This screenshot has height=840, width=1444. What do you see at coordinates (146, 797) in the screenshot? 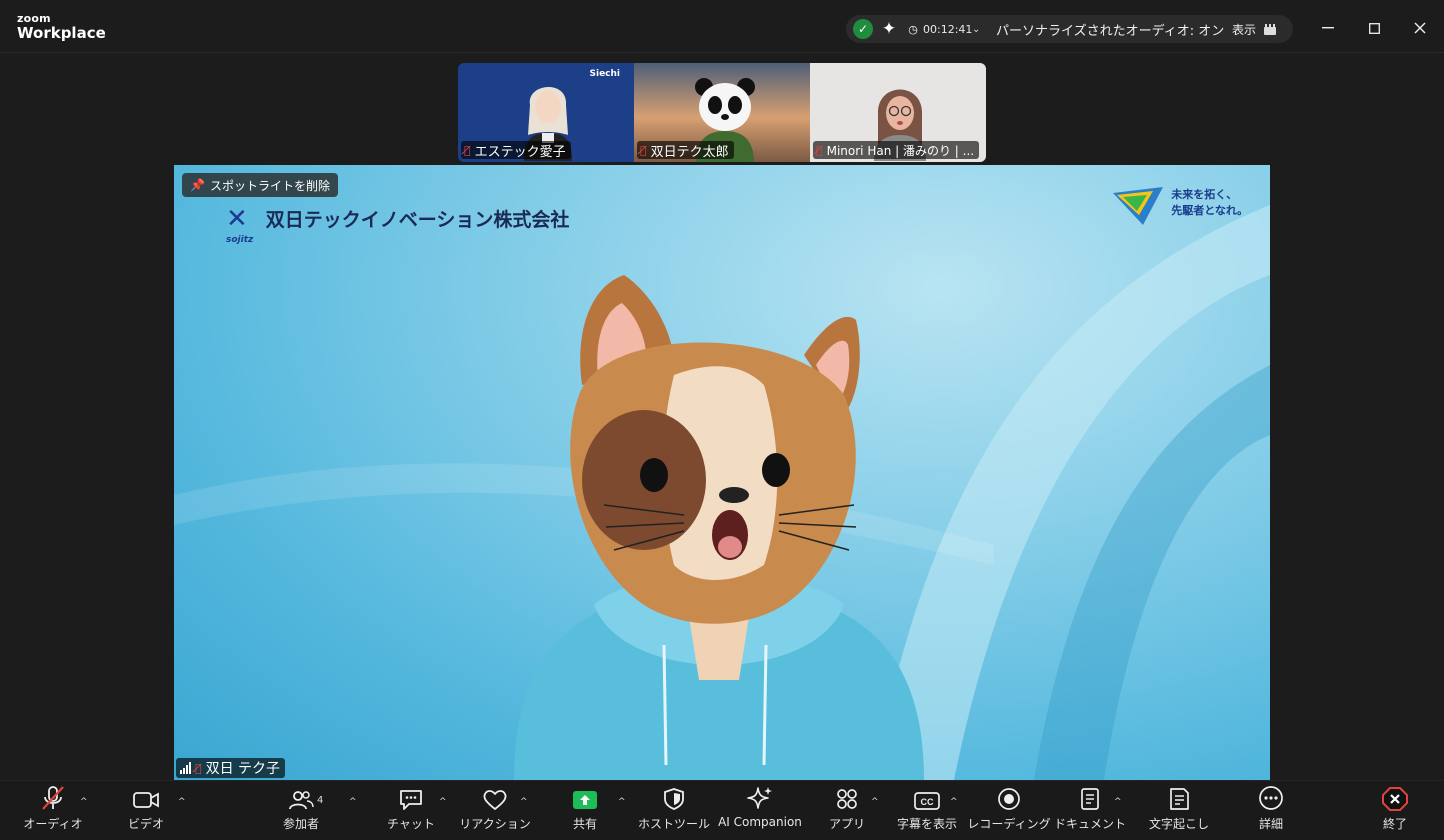
I see `video-camera-icon` at bounding box center [146, 797].